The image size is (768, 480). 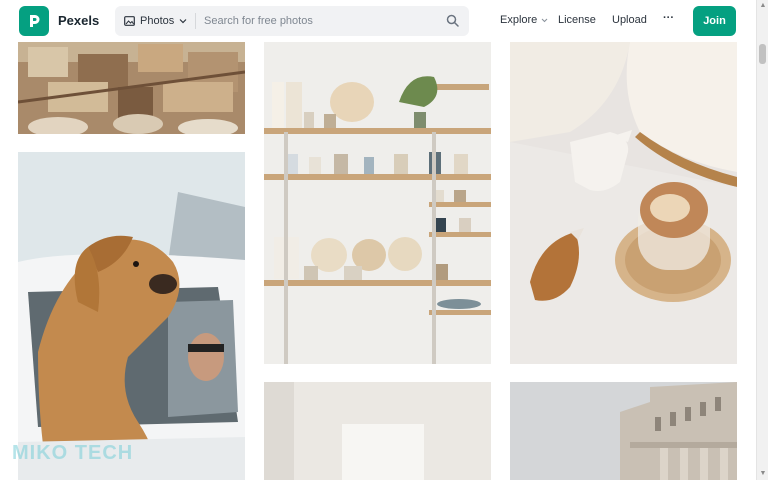 I want to click on more-dots-icon: ···, so click(x=668, y=18).